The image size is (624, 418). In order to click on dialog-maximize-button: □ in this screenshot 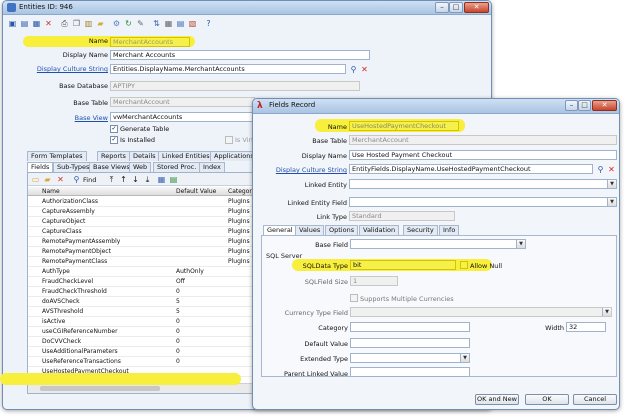, I will do `click(584, 105)`.